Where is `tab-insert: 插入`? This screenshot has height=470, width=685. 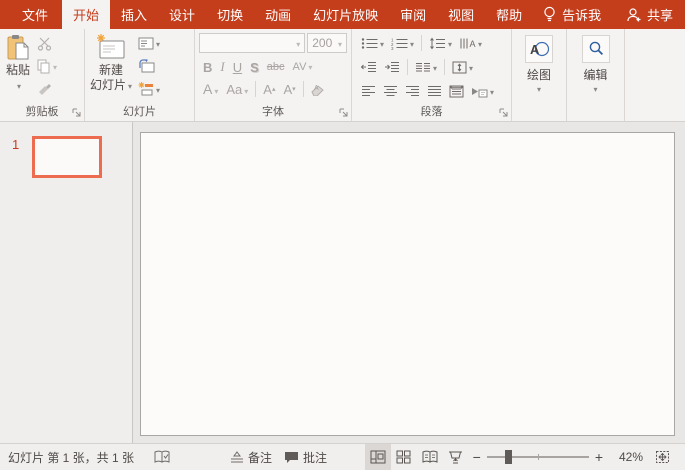 tab-insert: 插入 is located at coordinates (134, 14).